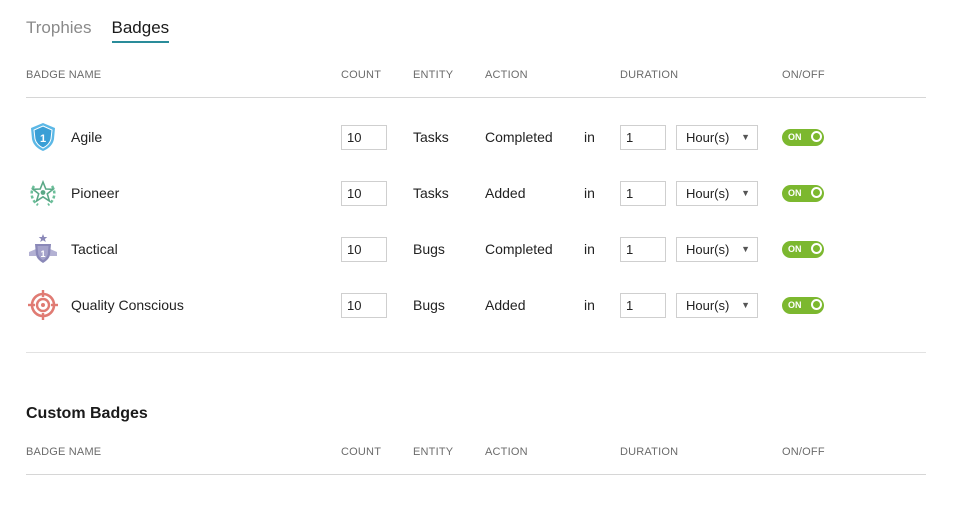 The width and height of the screenshot is (970, 517). What do you see at coordinates (98, 30) in the screenshot?
I see `tab-bar: Trophies Badges` at bounding box center [98, 30].